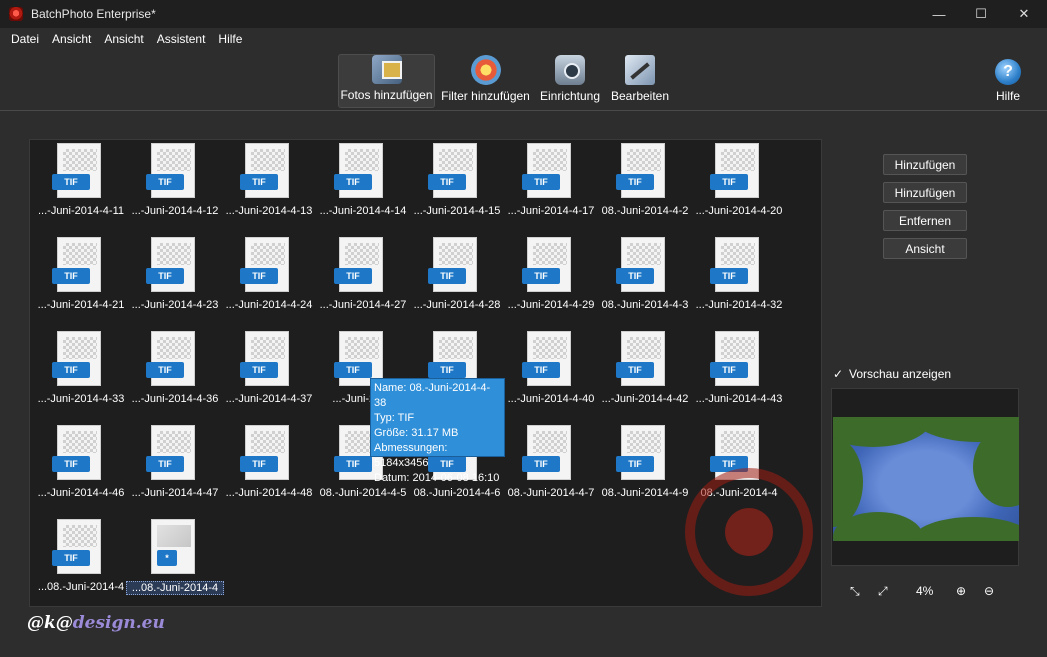 This screenshot has width=1047, height=657. Describe the element at coordinates (645, 399) in the screenshot. I see `thumbnail-label: ...-Juni-2014-4-42` at that location.